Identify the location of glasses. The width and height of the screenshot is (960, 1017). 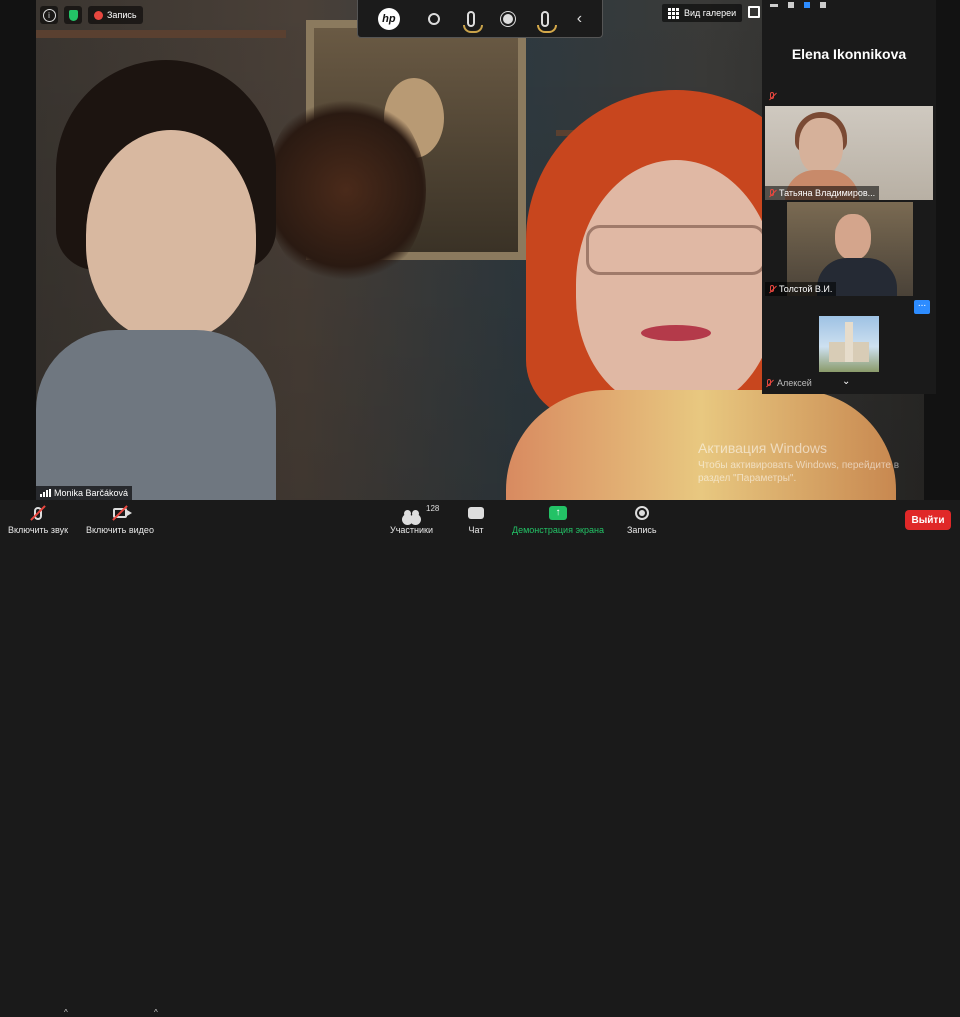
(676, 250).